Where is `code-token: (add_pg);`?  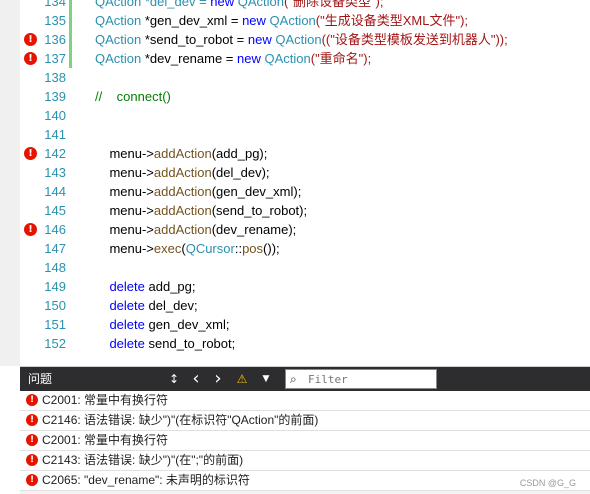 code-token: (add_pg); is located at coordinates (239, 153).